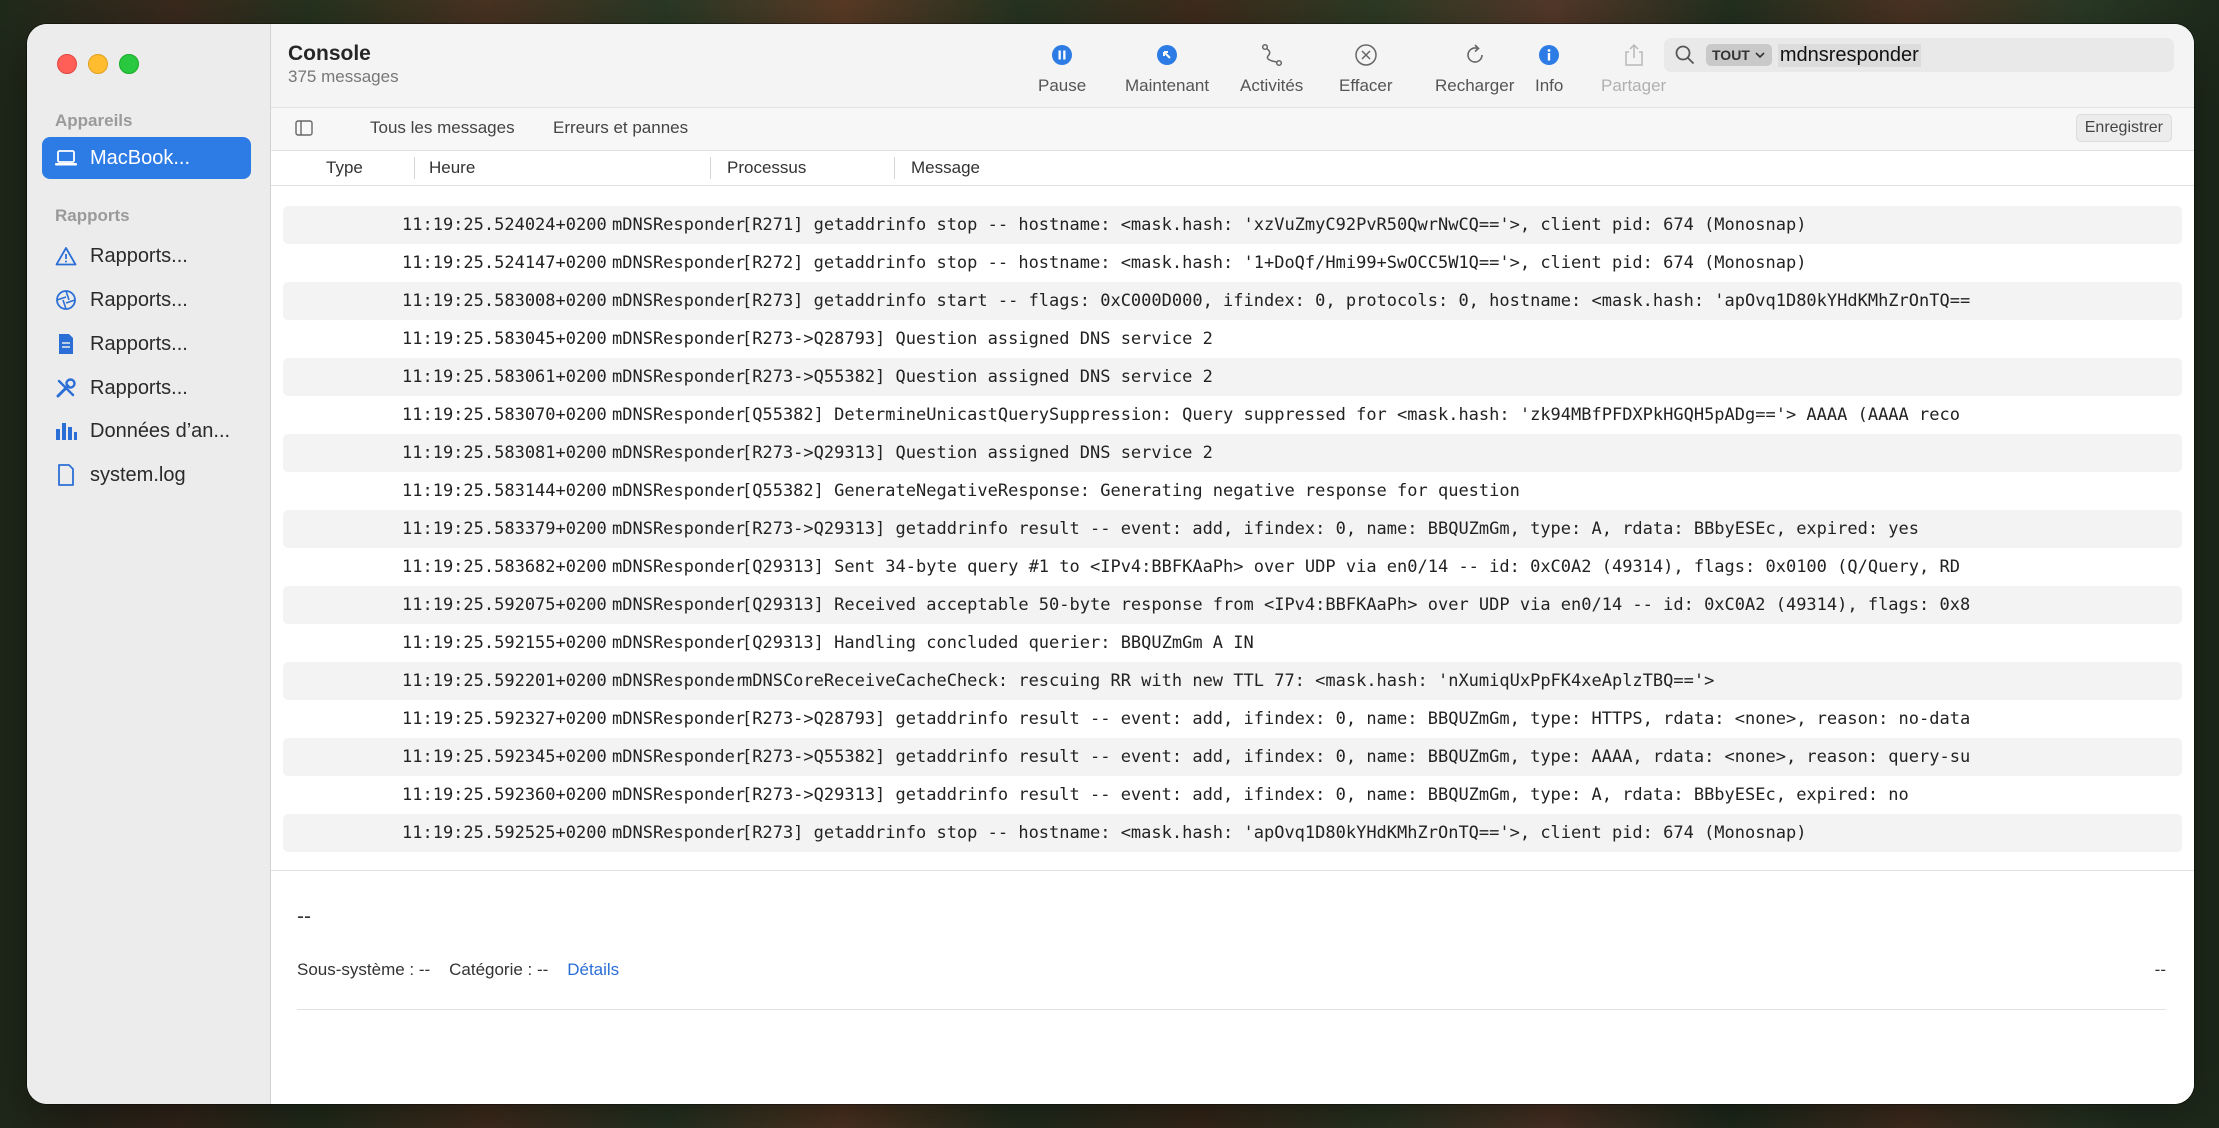 This screenshot has width=2219, height=1128. Describe the element at coordinates (1634, 55) in the screenshot. I see `share-icon` at that location.